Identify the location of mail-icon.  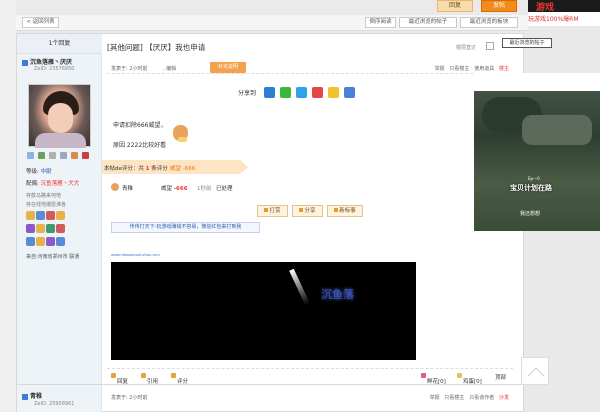
(63, 155).